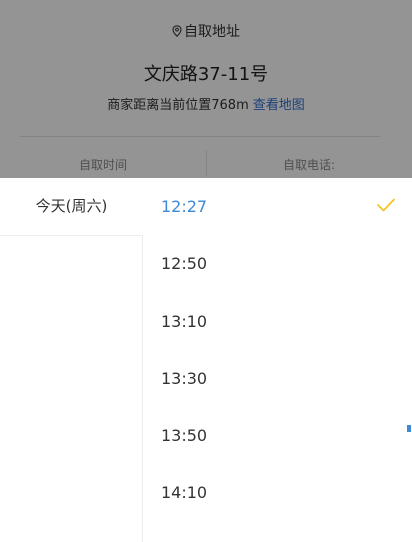  Describe the element at coordinates (277, 206) in the screenshot. I see `time-option: 12:27` at that location.